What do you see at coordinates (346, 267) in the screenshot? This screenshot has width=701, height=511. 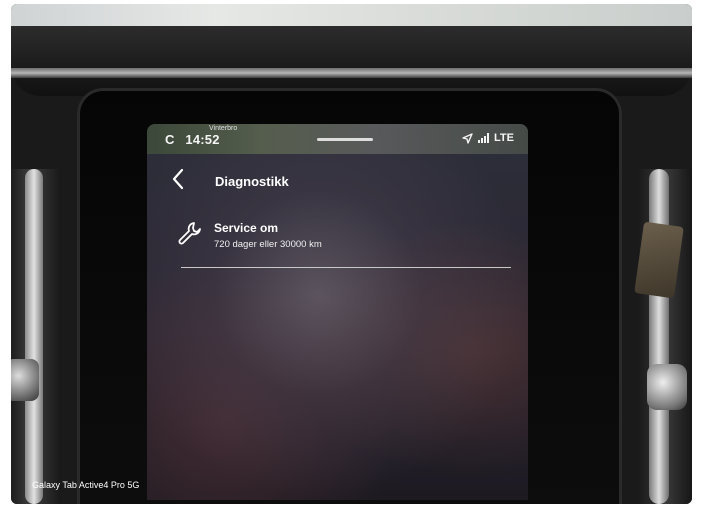 I see `divider` at bounding box center [346, 267].